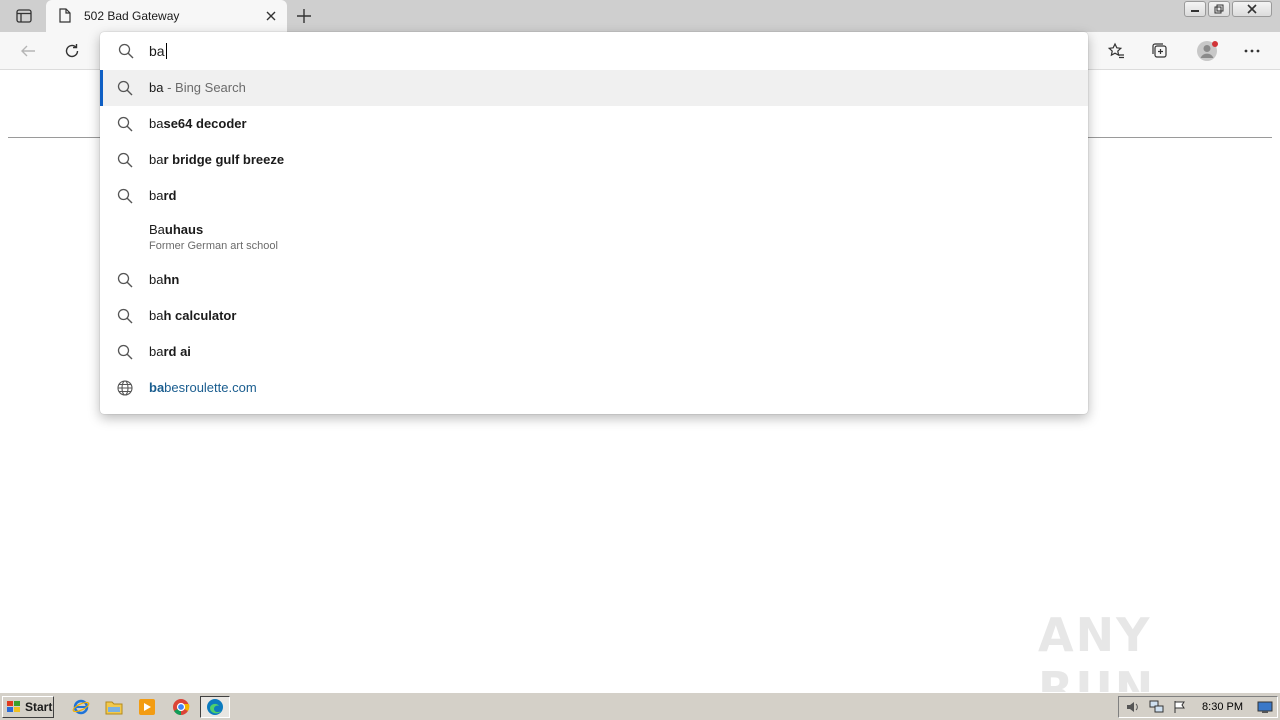 The height and width of the screenshot is (720, 1280). What do you see at coordinates (594, 280) in the screenshot?
I see `suggestion-item: bahn` at bounding box center [594, 280].